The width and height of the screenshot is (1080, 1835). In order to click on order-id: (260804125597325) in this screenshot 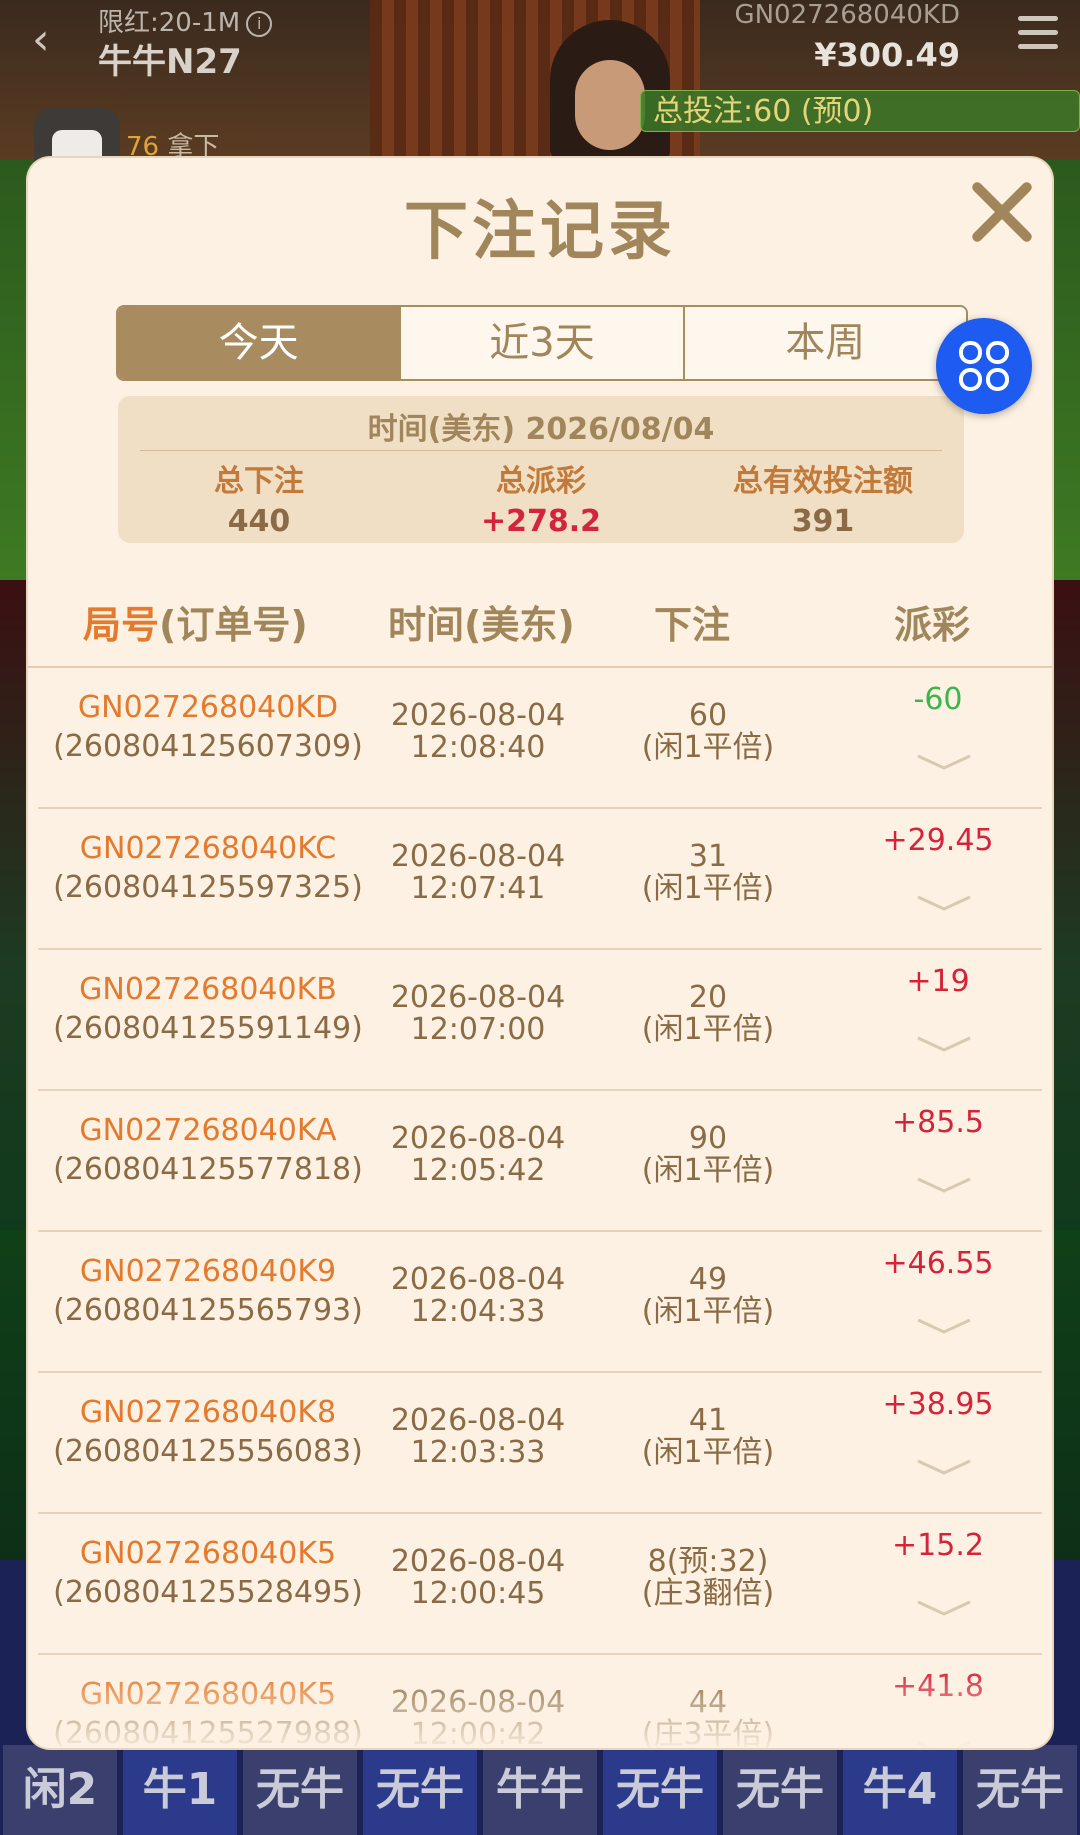, I will do `click(208, 887)`.